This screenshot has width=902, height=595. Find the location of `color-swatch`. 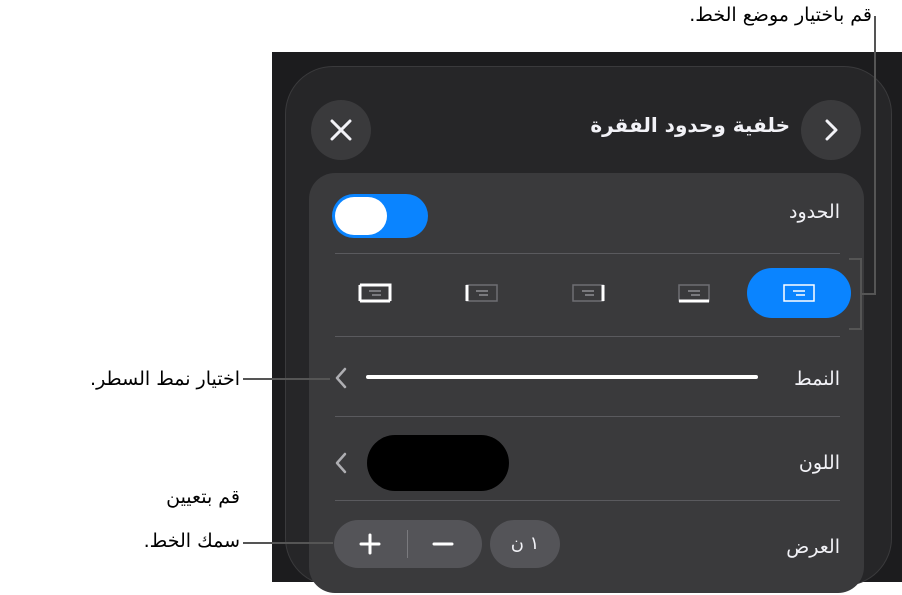

color-swatch is located at coordinates (438, 463).